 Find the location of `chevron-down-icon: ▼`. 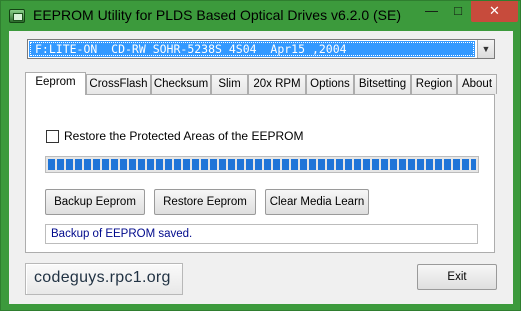

chevron-down-icon: ▼ is located at coordinates (485, 49).